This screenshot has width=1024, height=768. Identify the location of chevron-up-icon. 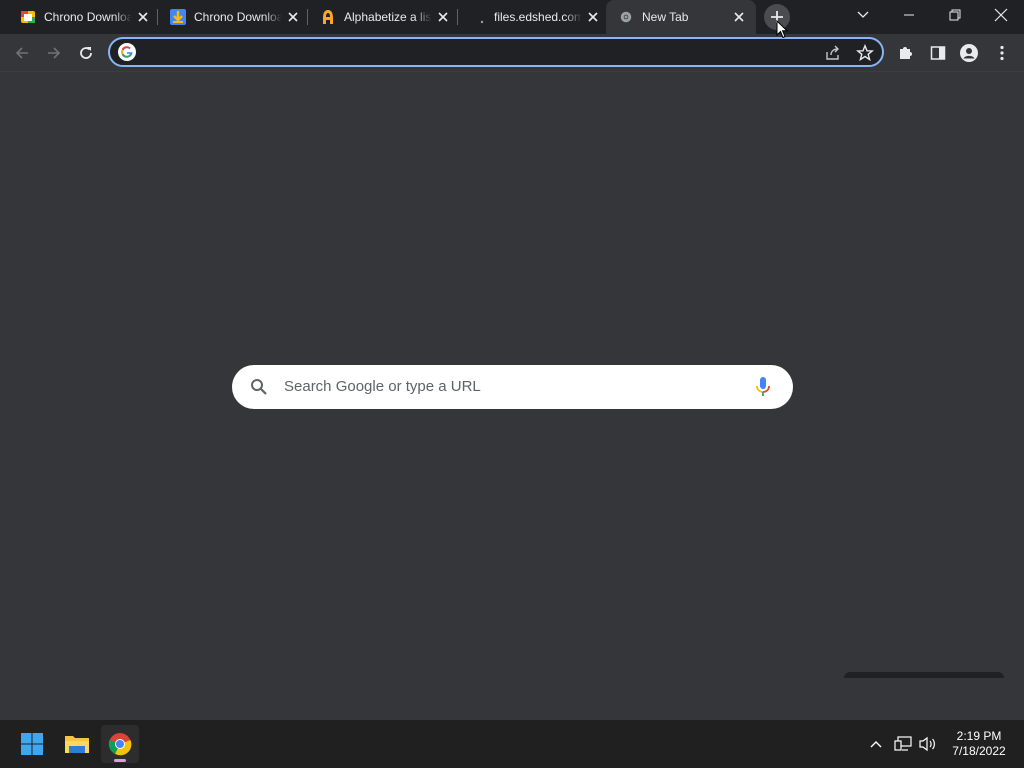
(876, 744).